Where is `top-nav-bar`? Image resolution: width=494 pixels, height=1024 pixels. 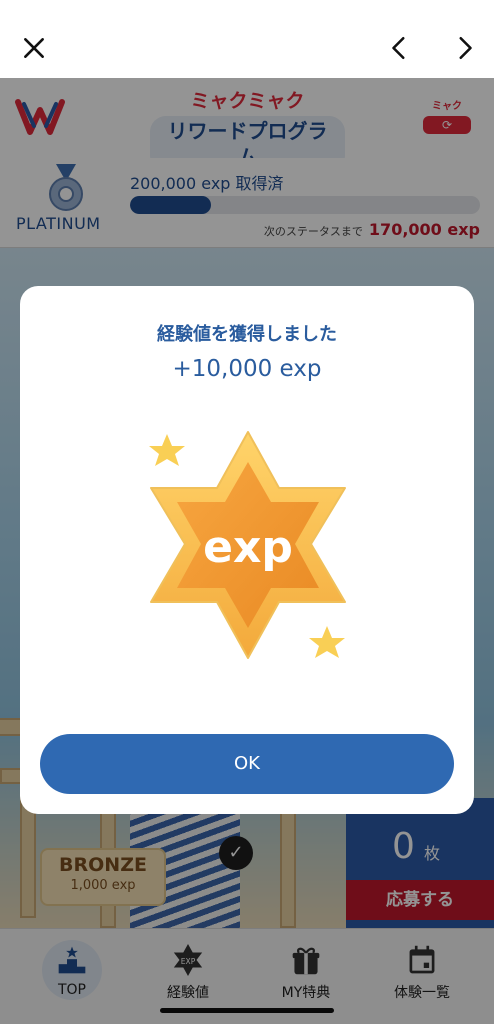 top-nav-bar is located at coordinates (247, 39).